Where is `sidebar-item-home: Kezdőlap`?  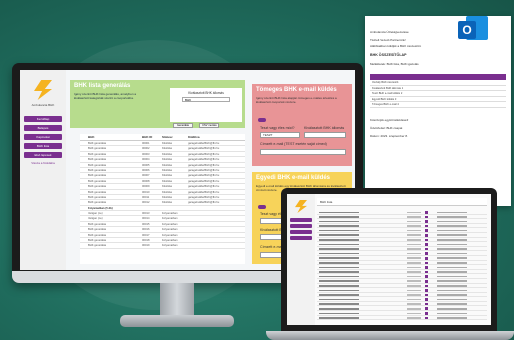 sidebar-item-home: Kezdőlap is located at coordinates (43, 119).